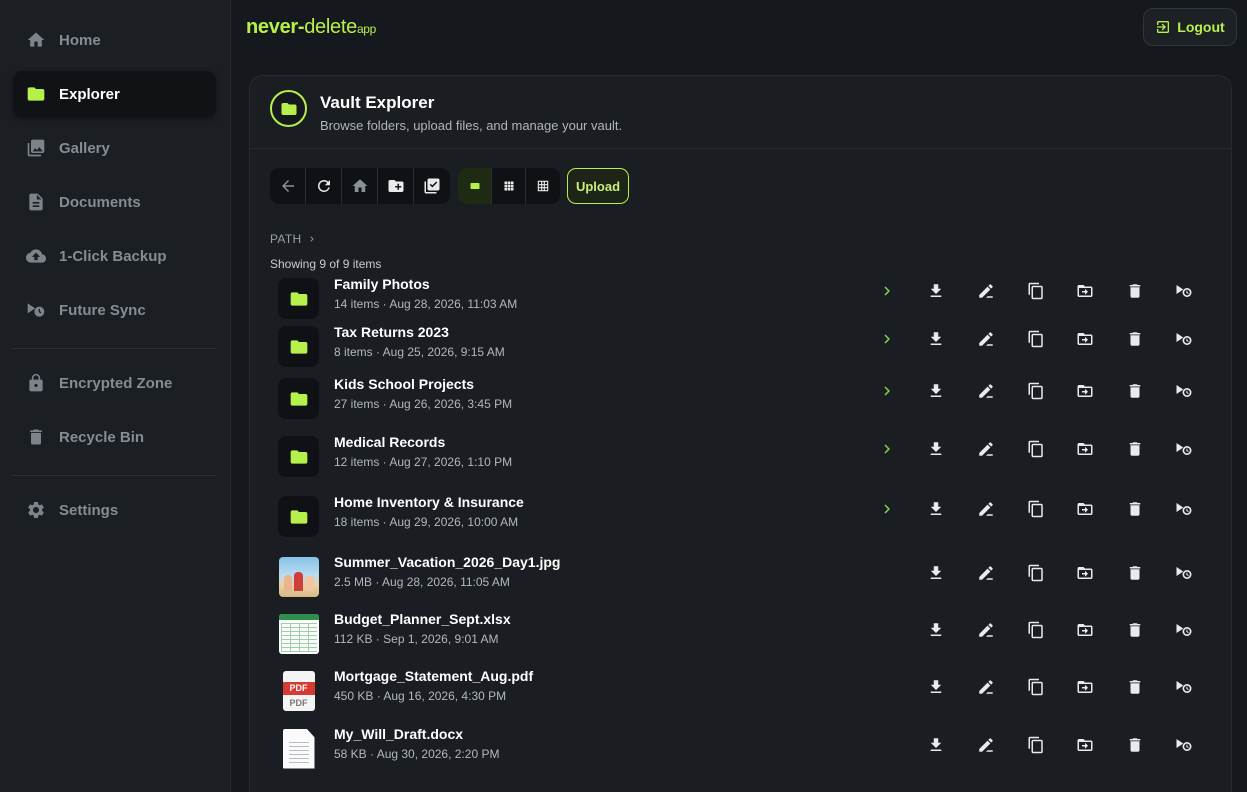 This screenshot has width=1247, height=792. I want to click on item-name: Budget_Planner_Sept.xlsx, so click(422, 619).